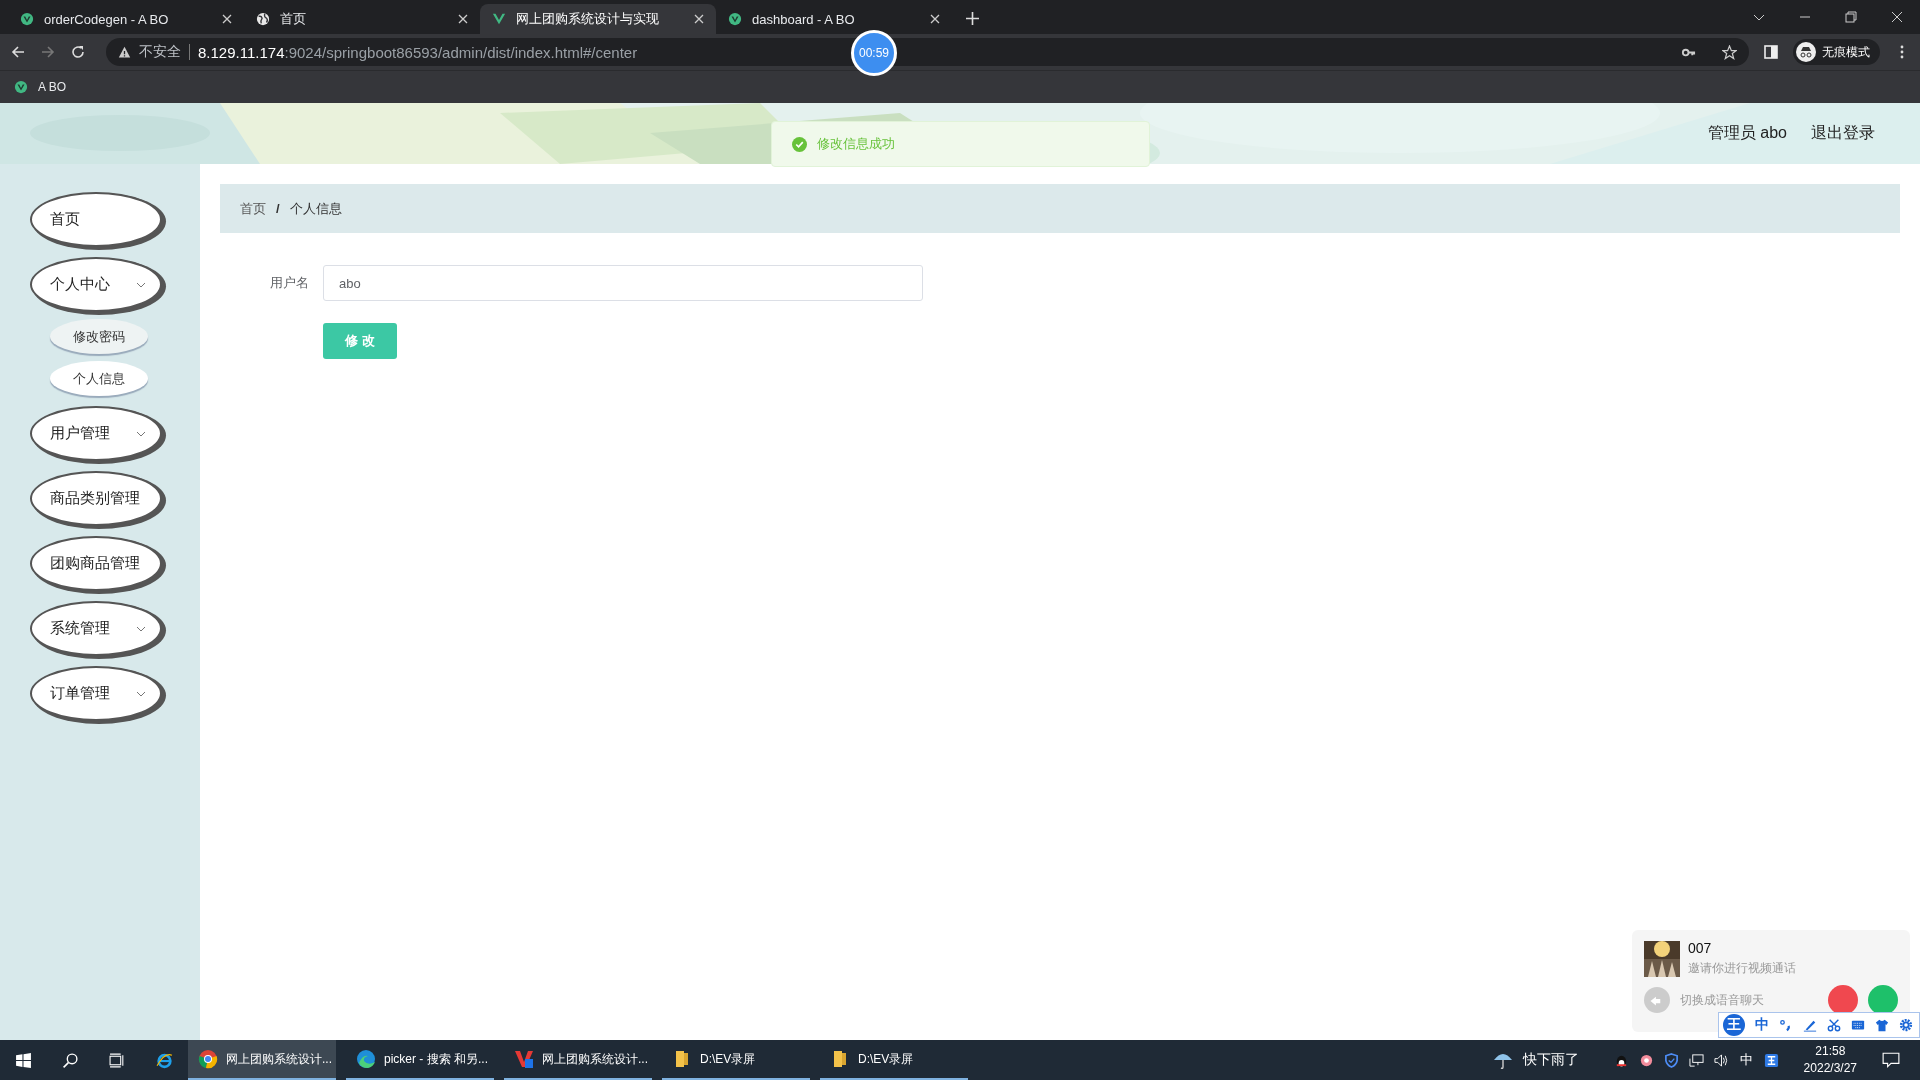  I want to click on call-message: 邀请你进行视频通话, so click(1742, 968).